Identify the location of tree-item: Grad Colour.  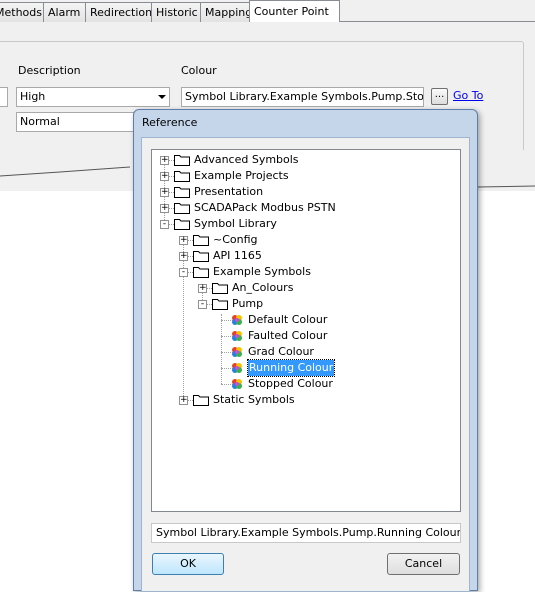
(302, 352).